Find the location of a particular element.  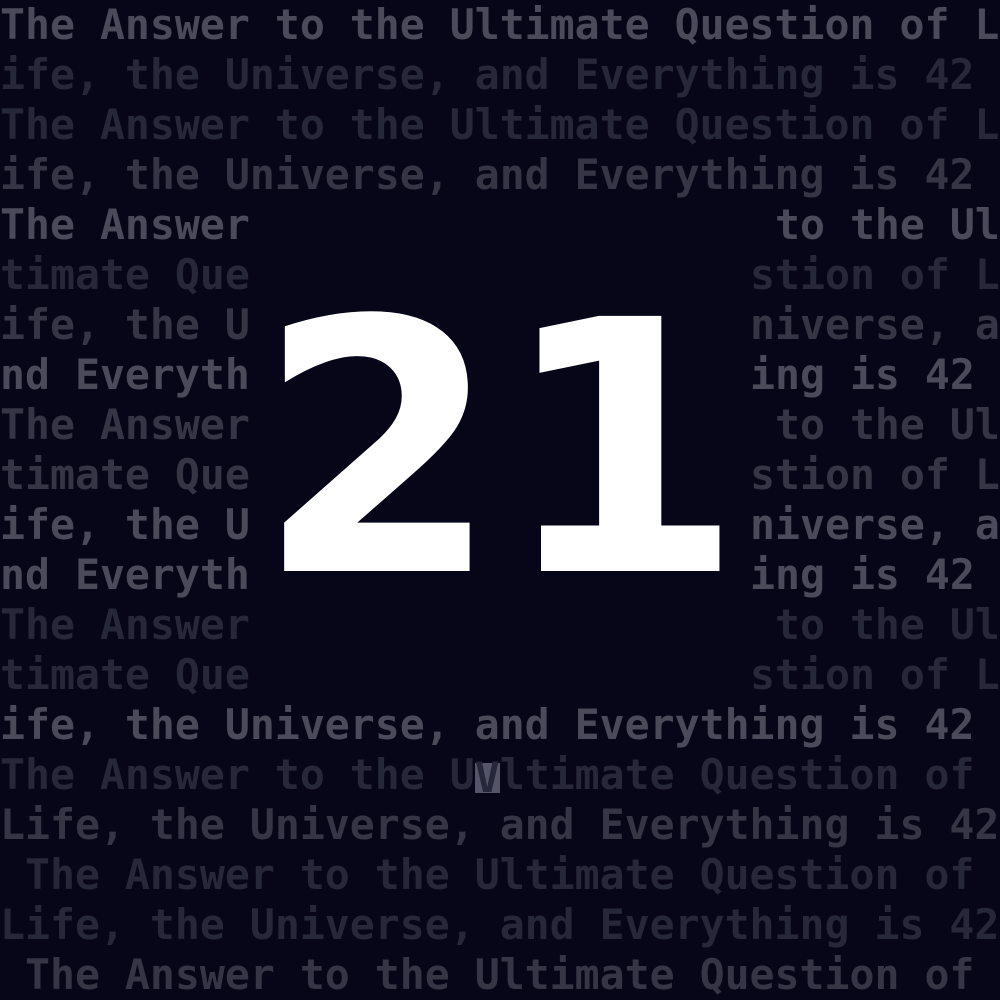

text-row: timate Que stion of L is located at coordinates (500, 675).